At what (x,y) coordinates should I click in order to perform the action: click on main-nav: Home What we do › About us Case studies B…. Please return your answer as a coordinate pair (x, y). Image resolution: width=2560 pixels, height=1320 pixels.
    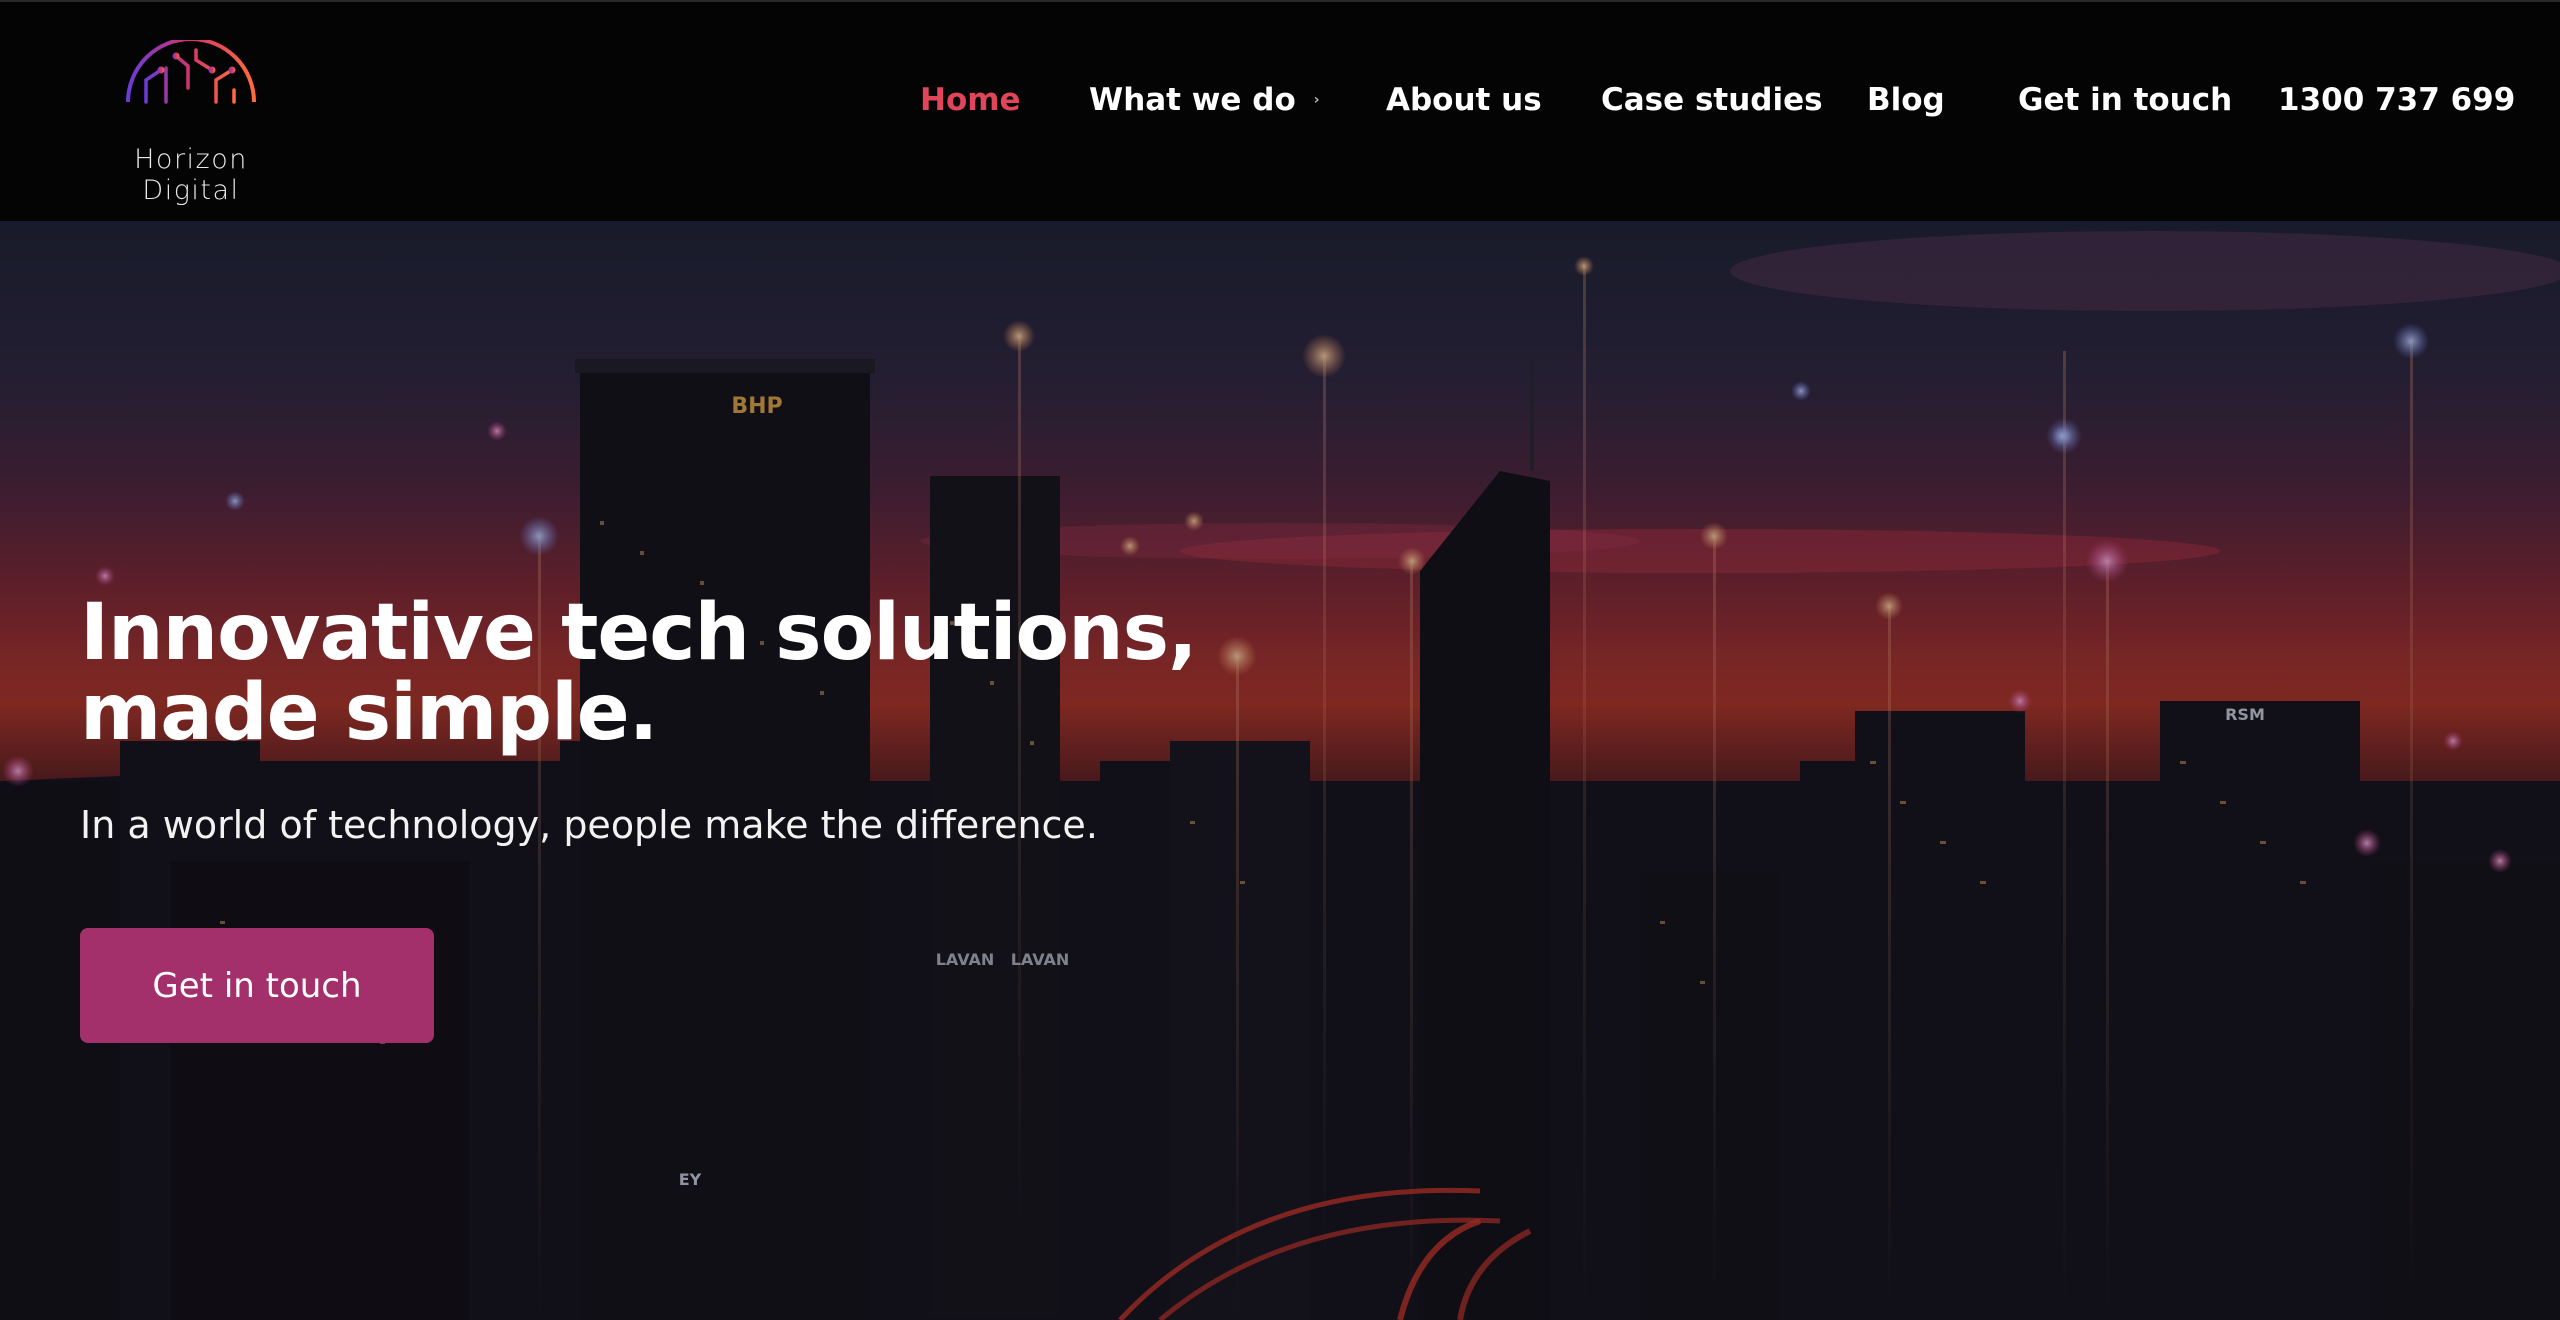
    Looking at the image, I should click on (1280, 100).